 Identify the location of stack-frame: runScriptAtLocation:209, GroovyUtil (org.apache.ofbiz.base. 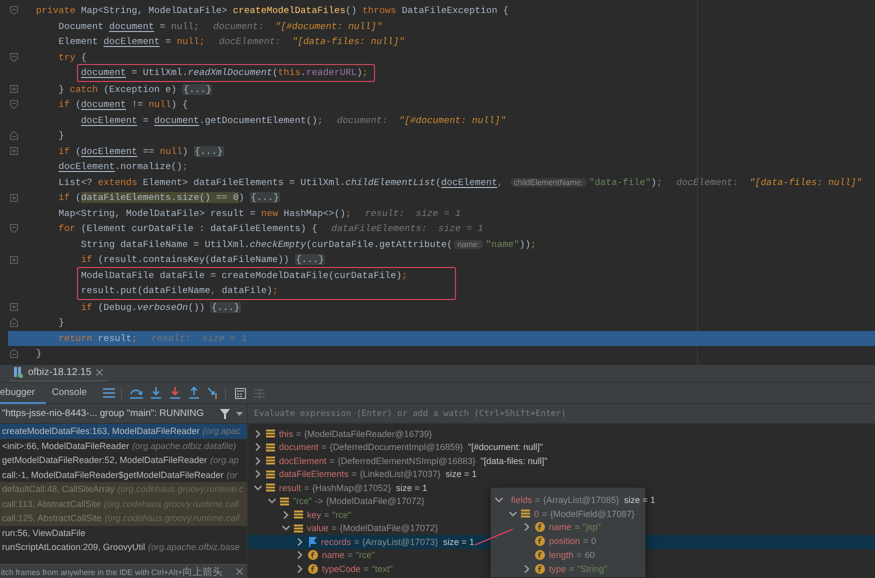
(123, 547).